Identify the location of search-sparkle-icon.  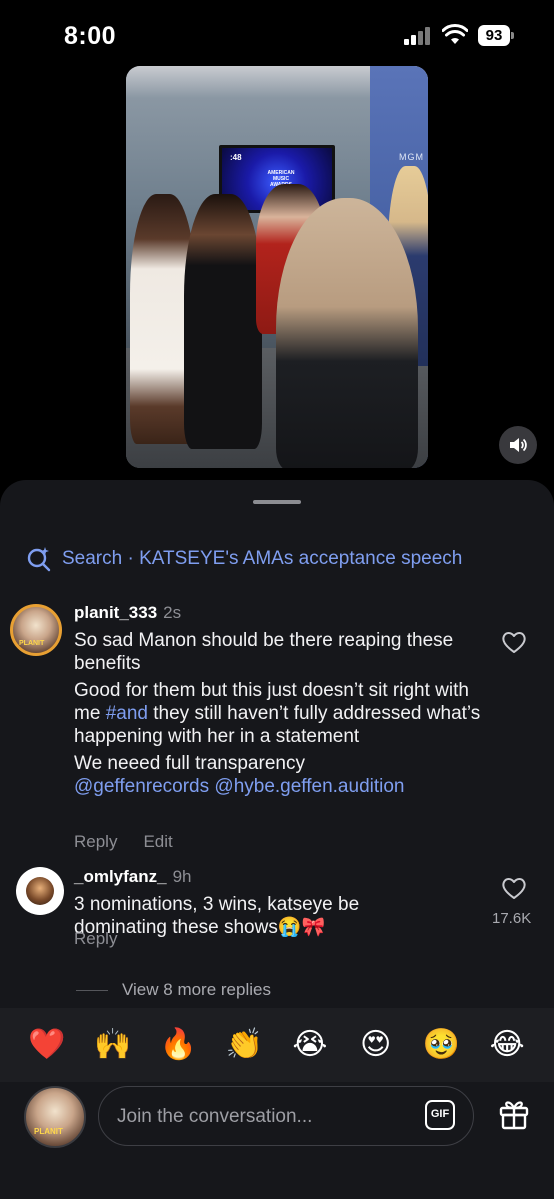
(39, 559).